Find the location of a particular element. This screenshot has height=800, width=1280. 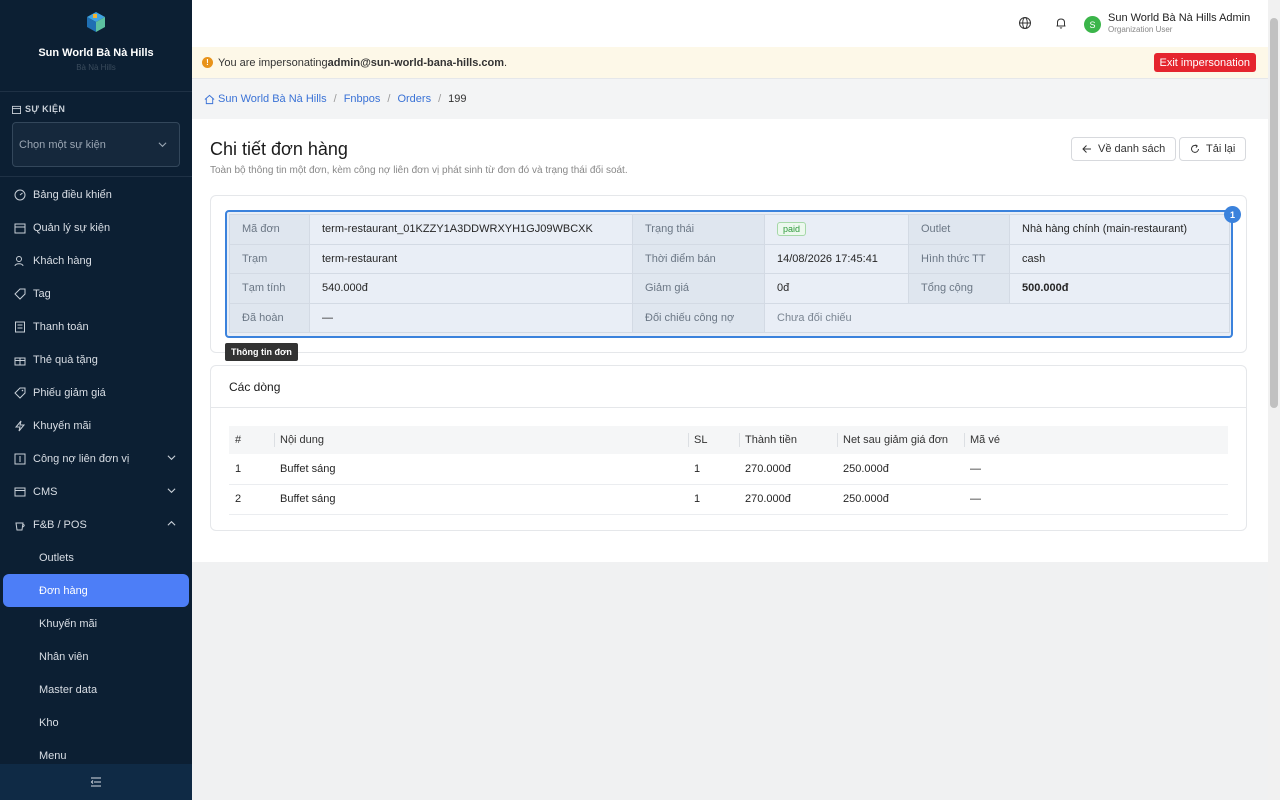

table-row: 1 Buffet sáng 1 270.000đ 250.000đ — is located at coordinates (728, 469).